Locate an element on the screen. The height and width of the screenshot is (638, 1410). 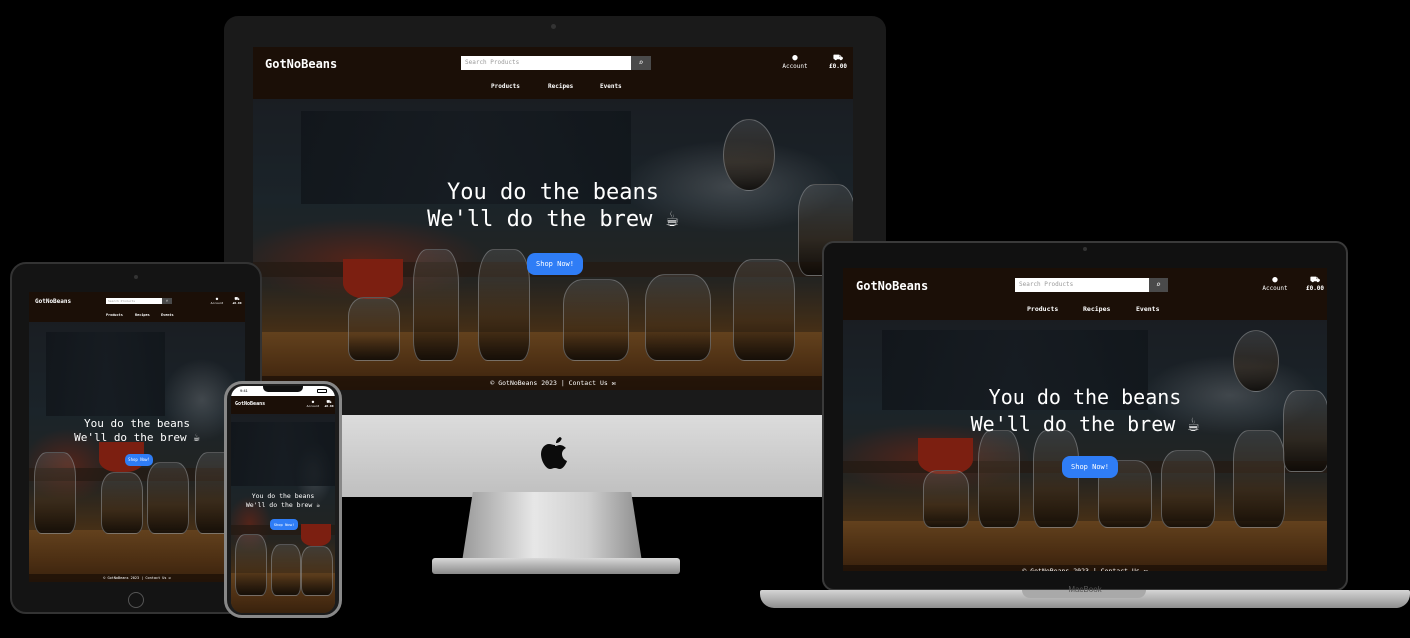
laptop-camera-icon is located at coordinates (1085, 249).